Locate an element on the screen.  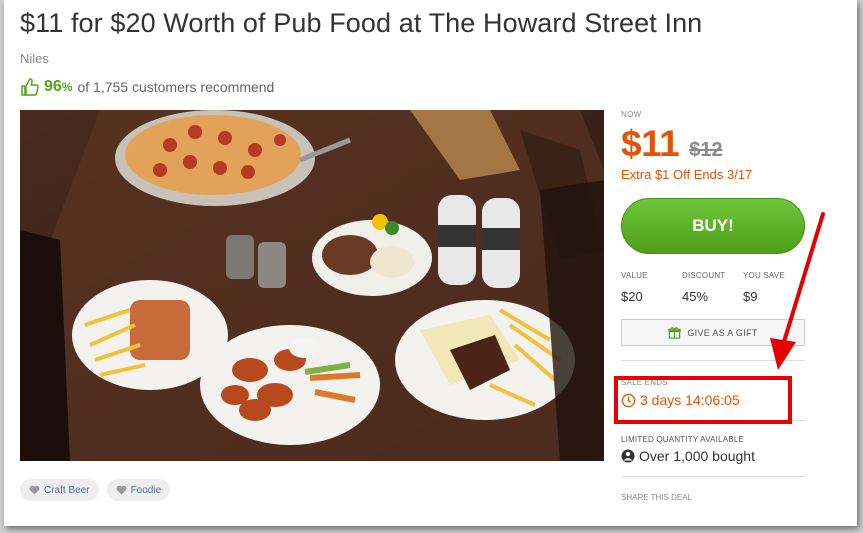
price-row: $11 $12 is located at coordinates (713, 144).